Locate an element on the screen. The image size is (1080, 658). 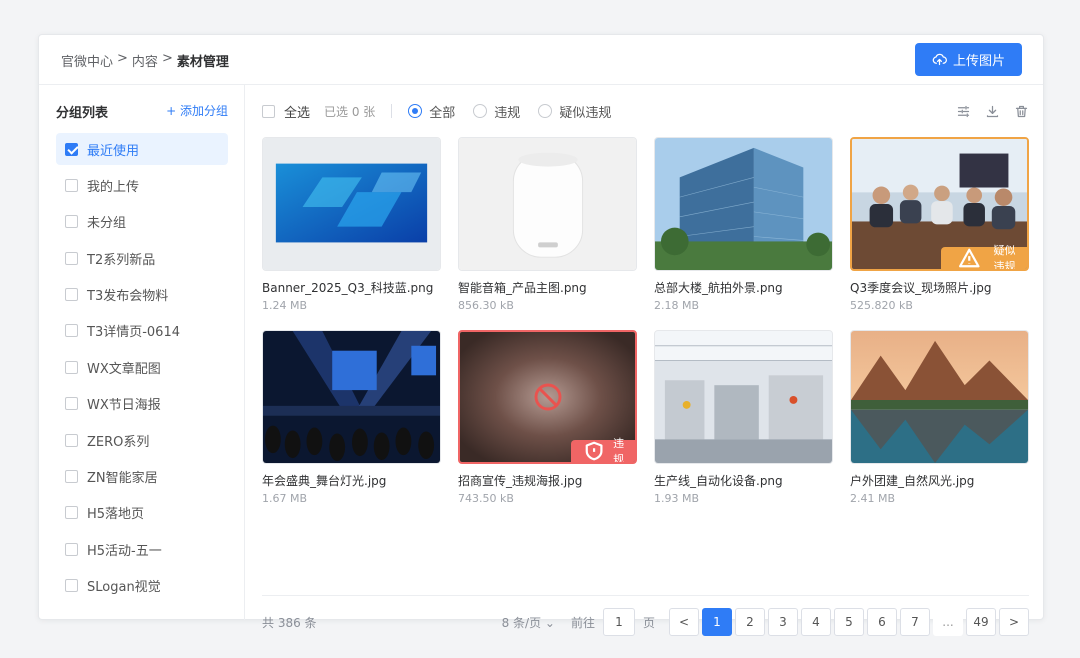
image-card: Banner_2025_Q3_科技蓝.png 1.24 MB is located at coordinates (351, 233).